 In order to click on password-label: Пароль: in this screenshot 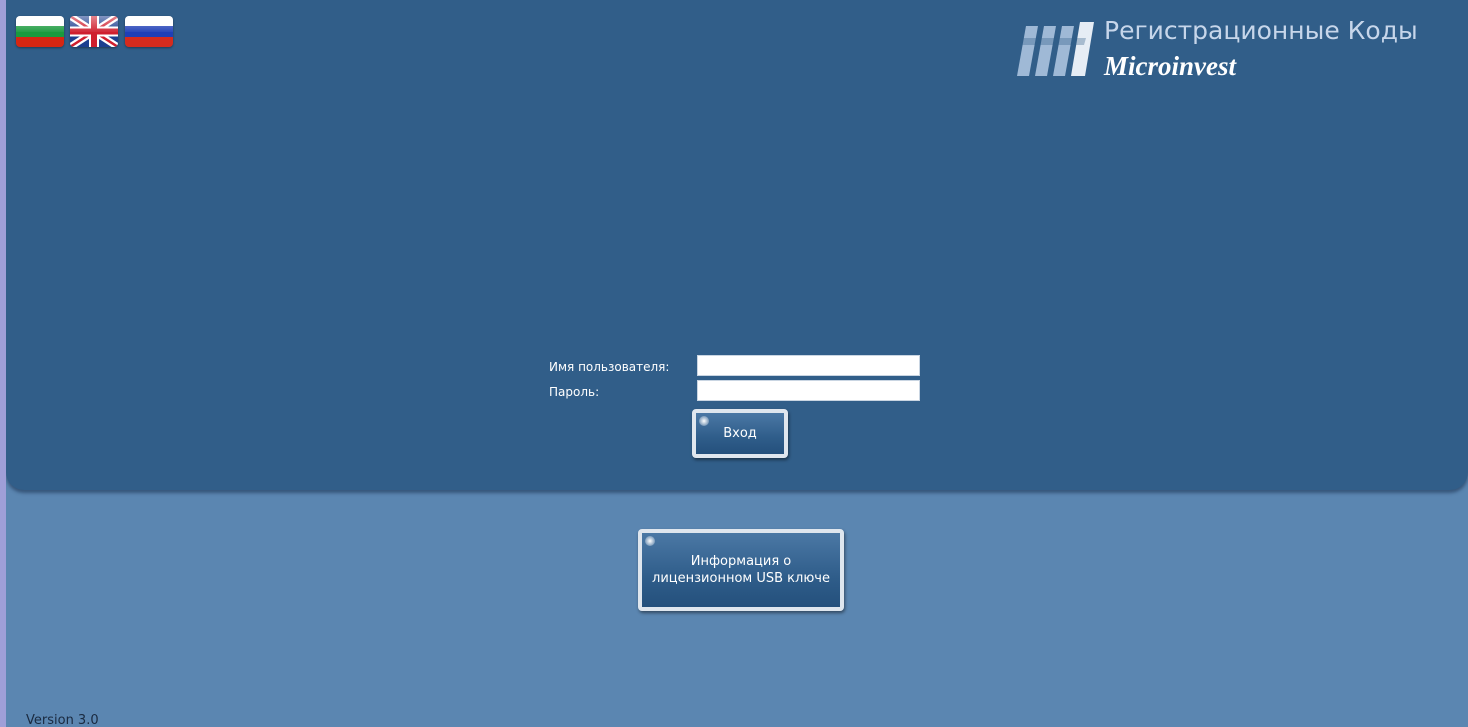, I will do `click(574, 392)`.